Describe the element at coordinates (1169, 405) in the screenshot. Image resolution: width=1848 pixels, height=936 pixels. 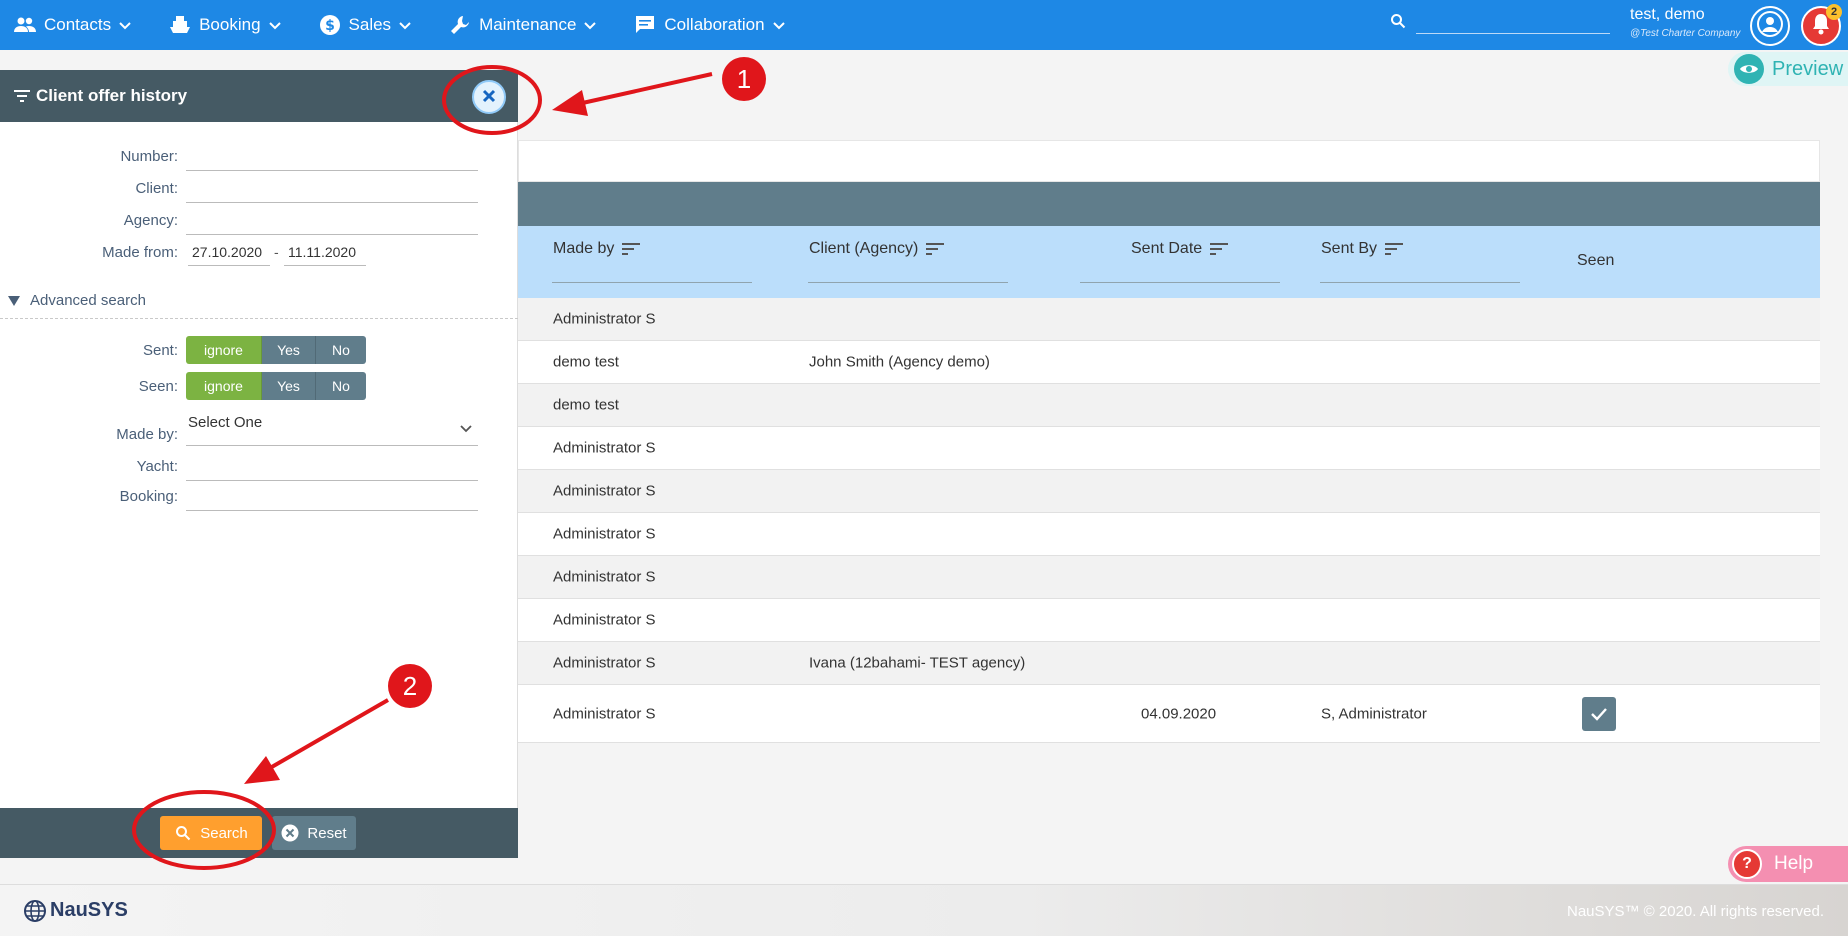
I see `table-row: demo test` at that location.